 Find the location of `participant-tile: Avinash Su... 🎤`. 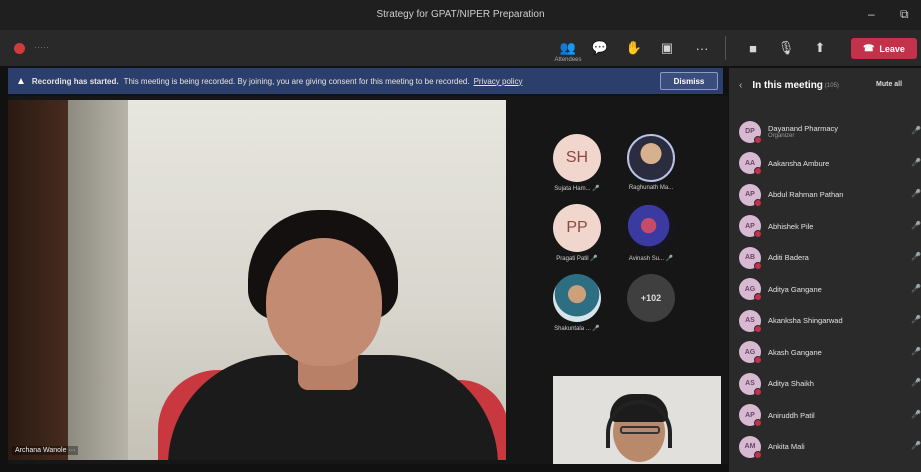

participant-tile: Avinash Su... 🎤 is located at coordinates (651, 233).